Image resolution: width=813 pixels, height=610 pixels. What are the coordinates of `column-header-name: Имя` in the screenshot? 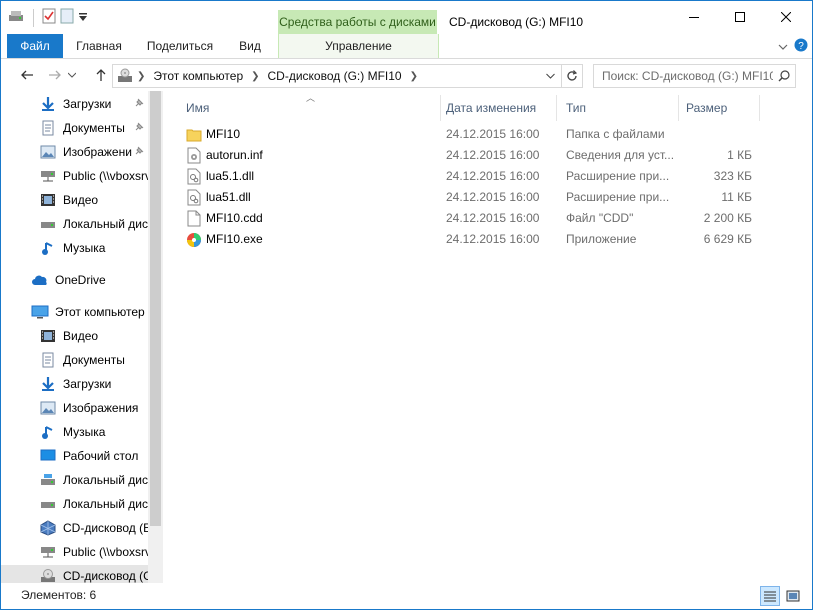 It's located at (197, 108).